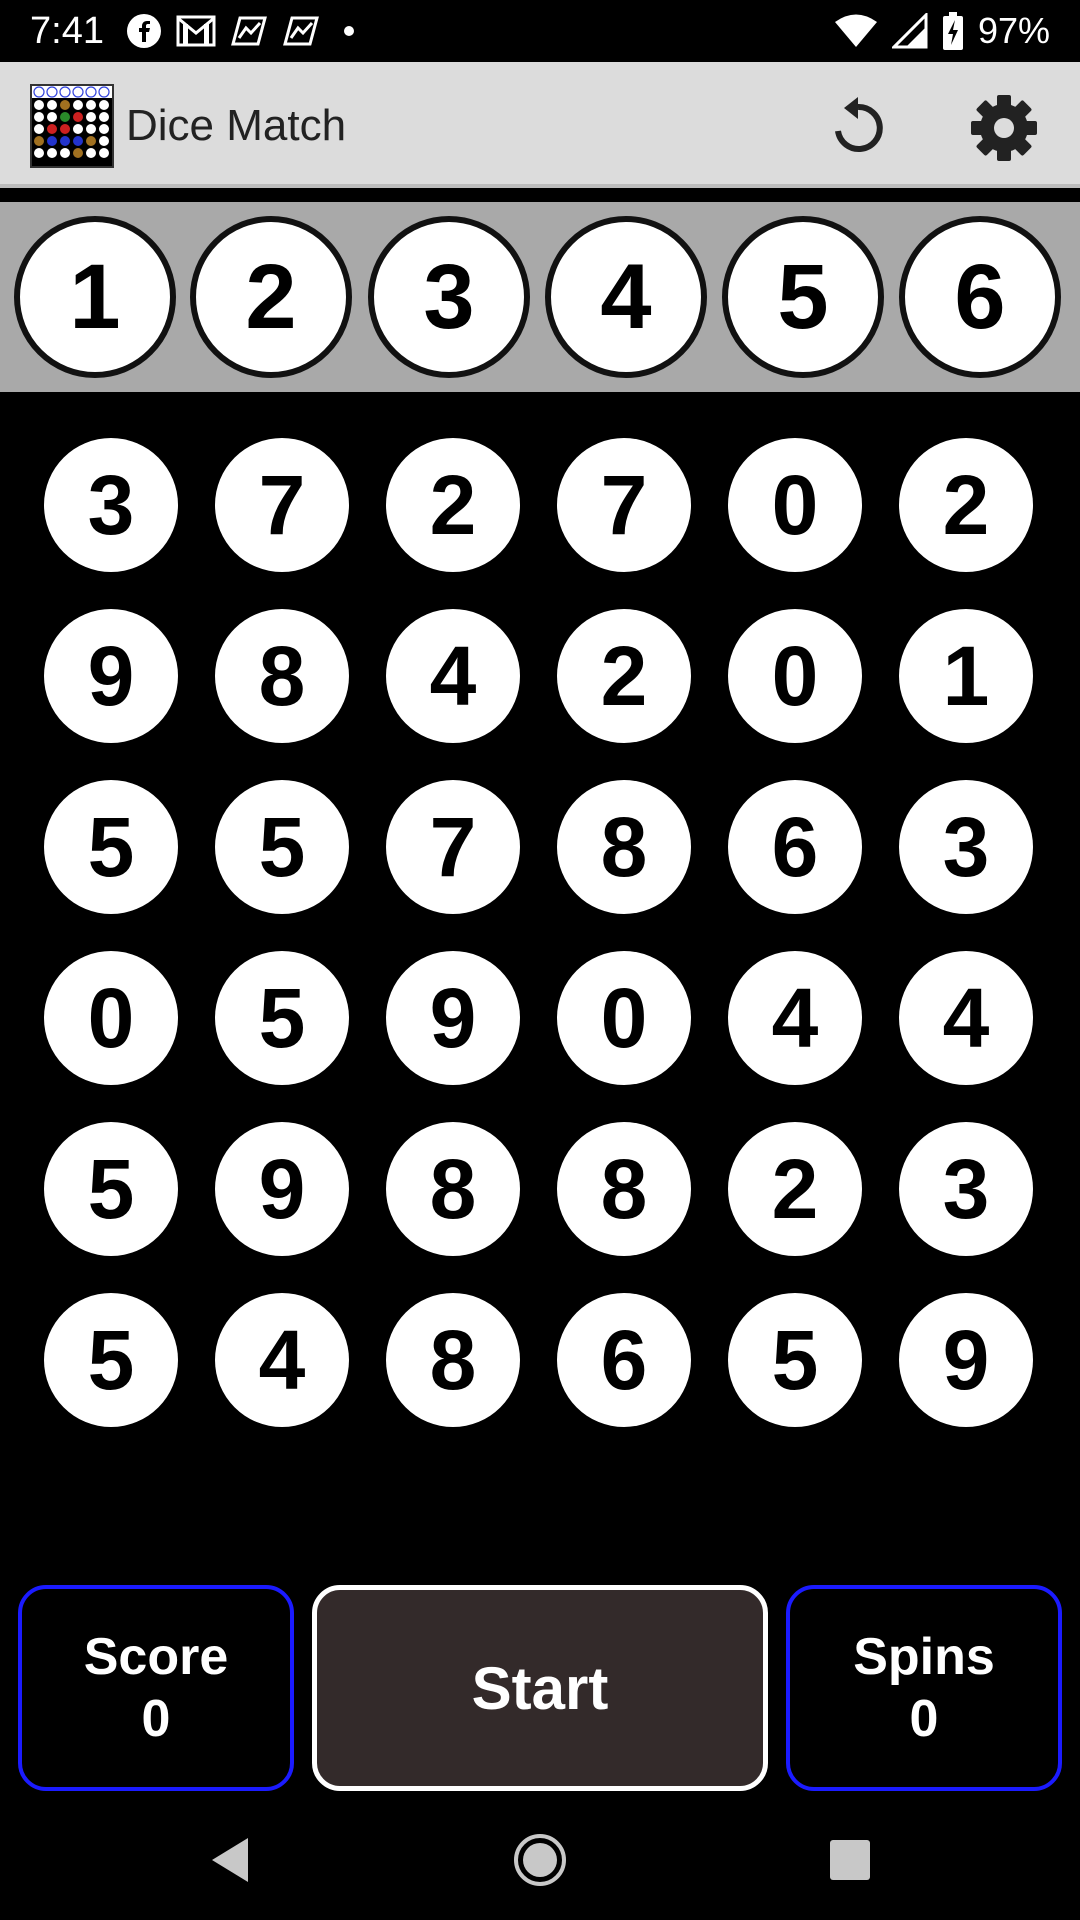  I want to click on battery-charging-icon, so click(952, 31).